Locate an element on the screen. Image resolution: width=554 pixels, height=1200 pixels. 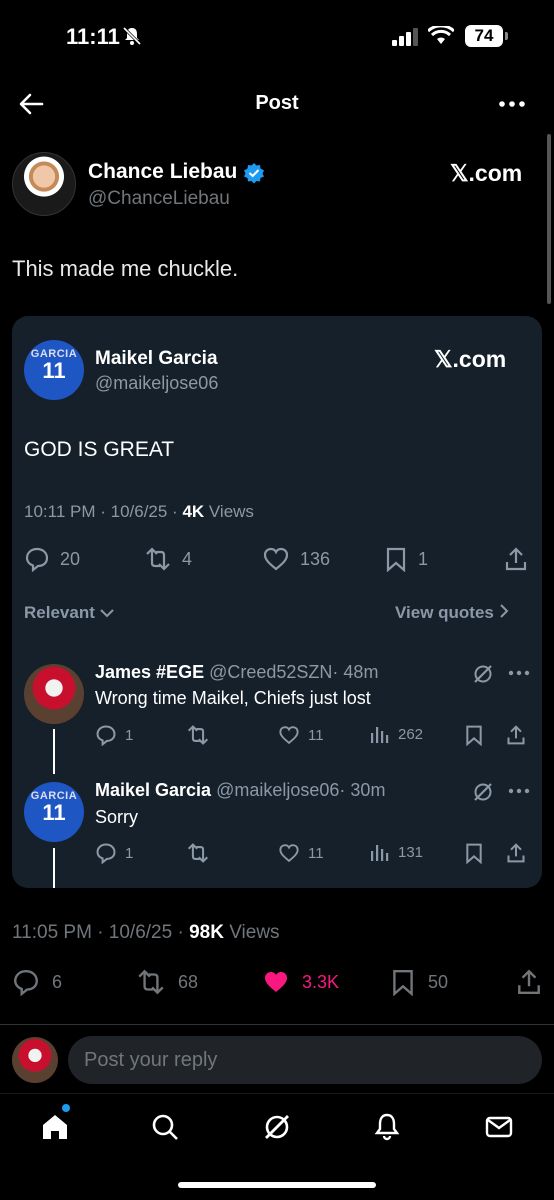
reply-composer is located at coordinates (305, 1060).